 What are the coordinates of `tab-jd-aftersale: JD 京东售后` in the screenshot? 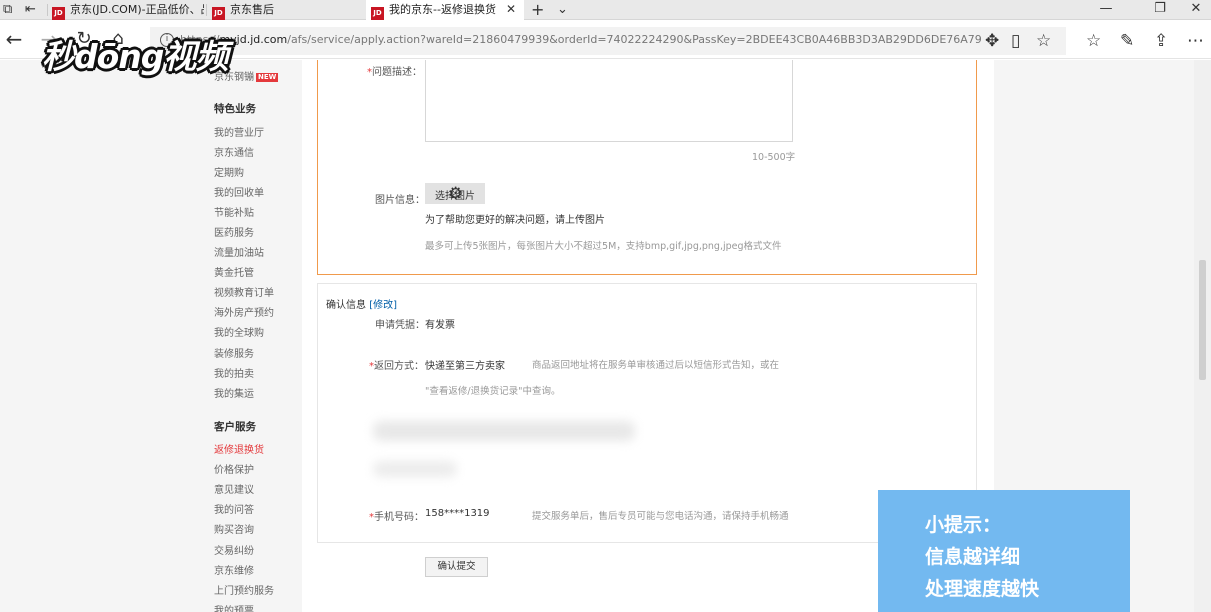 It's located at (287, 10).